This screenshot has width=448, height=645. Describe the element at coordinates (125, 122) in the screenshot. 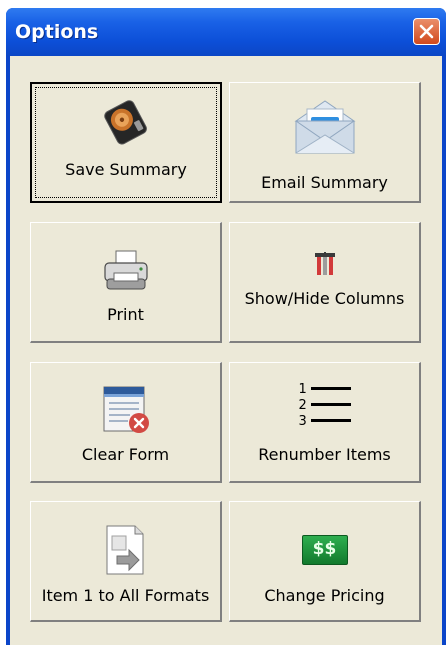

I see `hard-drive-icon` at that location.